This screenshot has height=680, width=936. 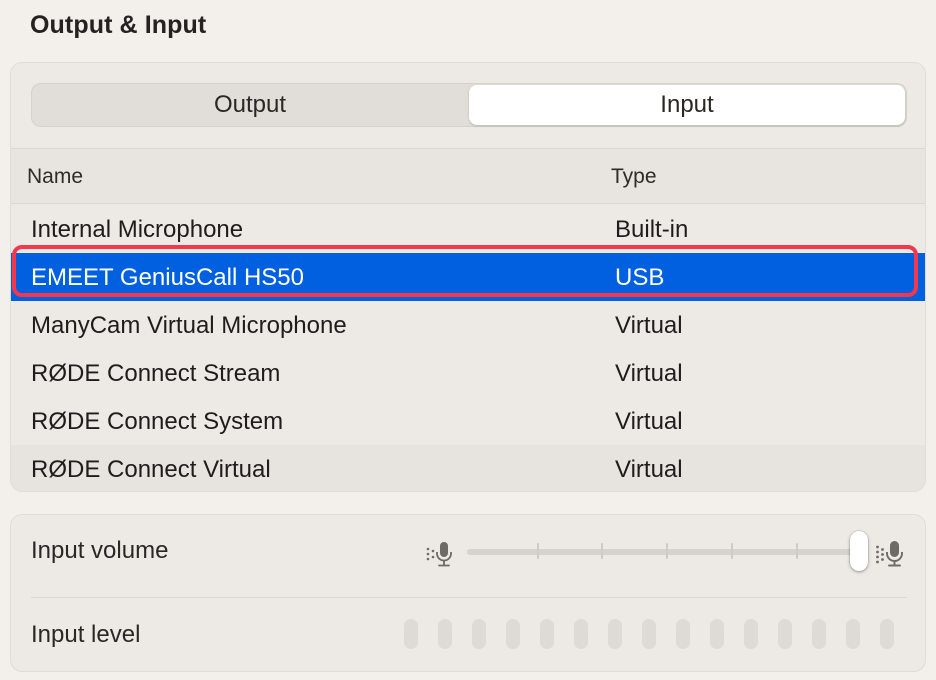 I want to click on microphone-high-icon, so click(x=889, y=554).